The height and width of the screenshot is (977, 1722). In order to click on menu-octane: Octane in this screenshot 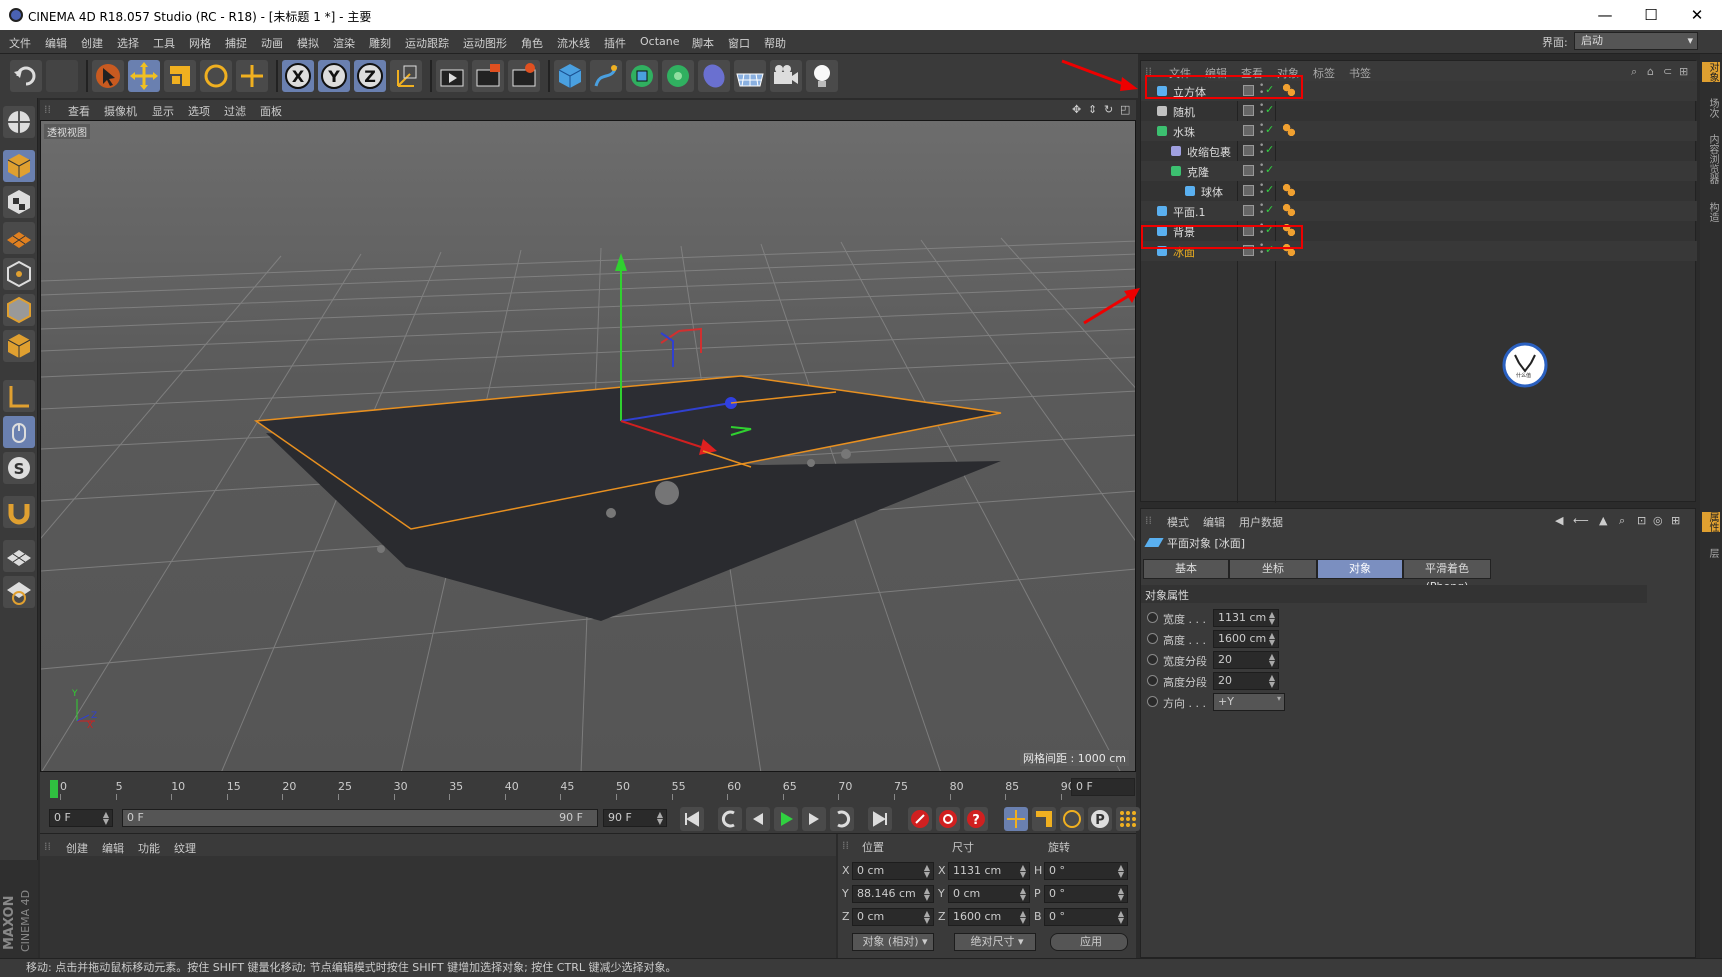, I will do `click(660, 41)`.